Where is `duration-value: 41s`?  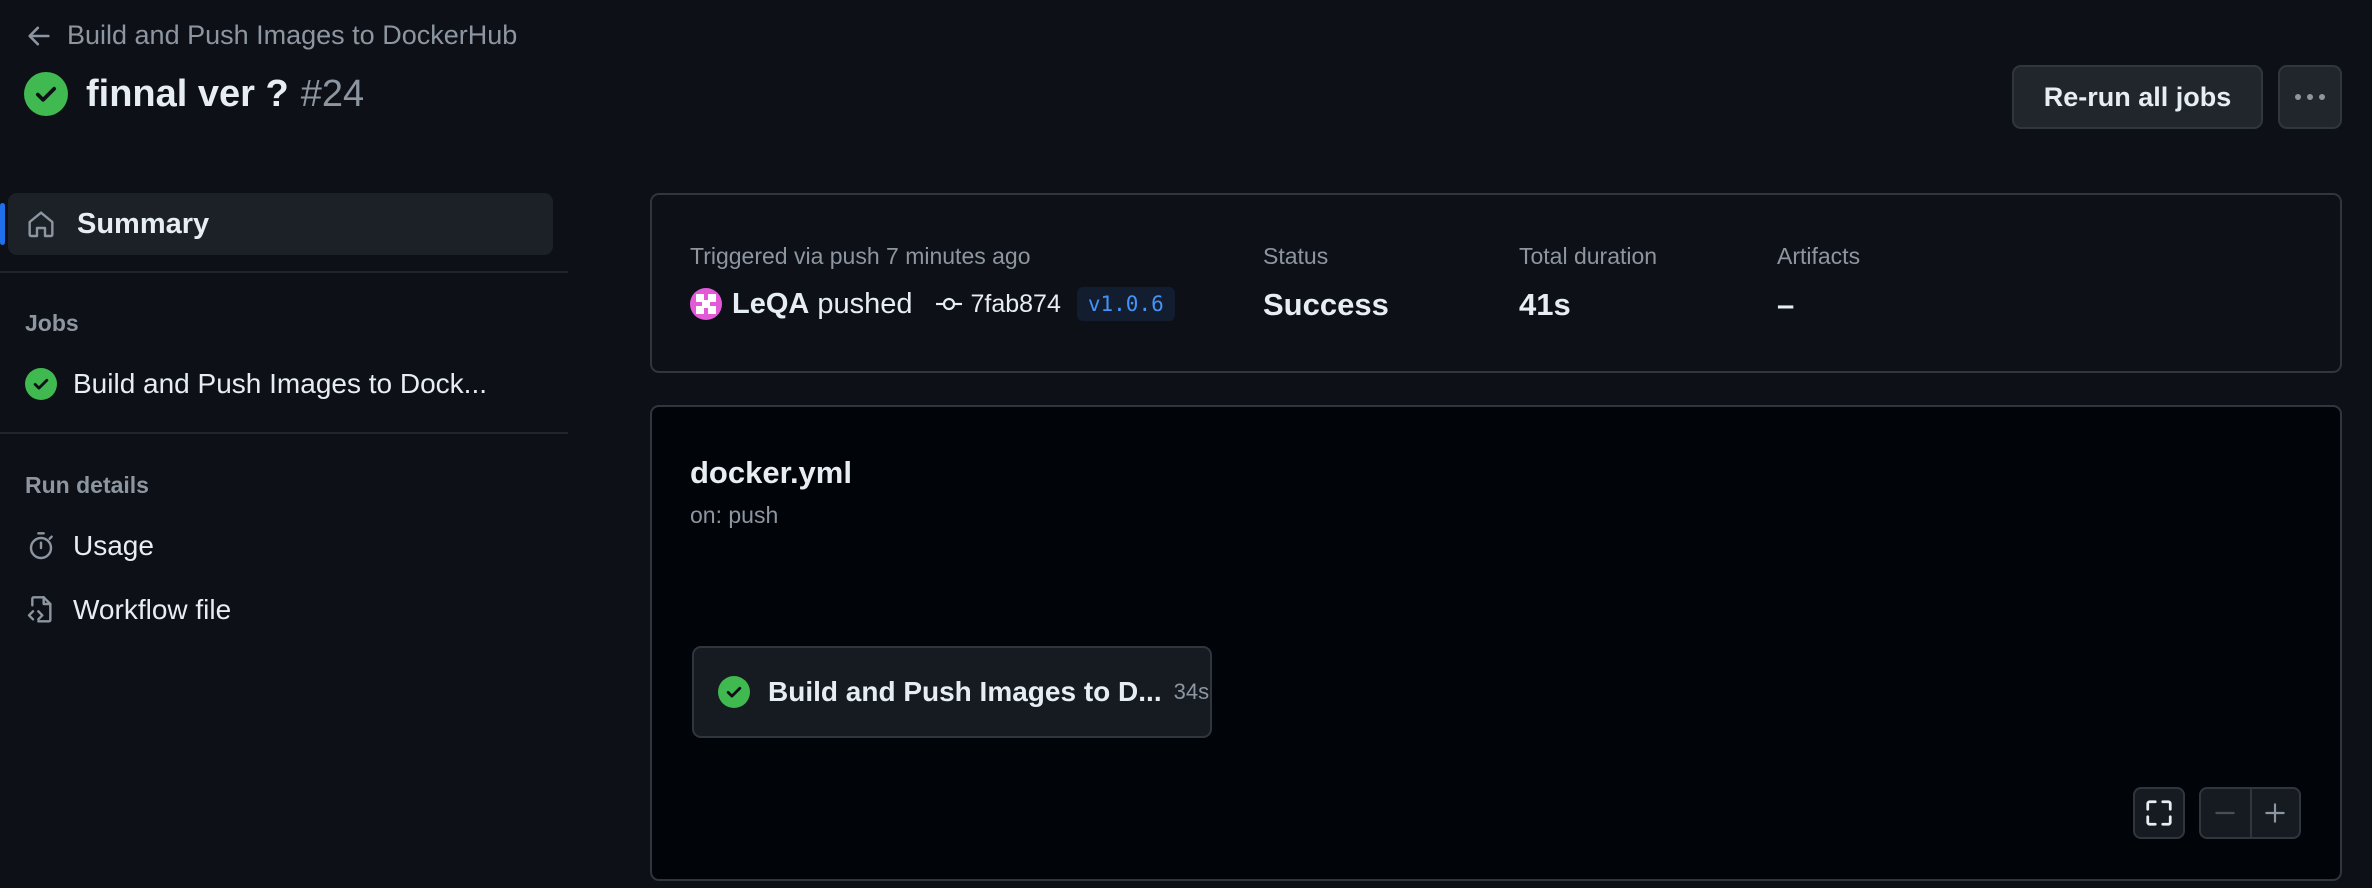 duration-value: 41s is located at coordinates (1545, 304).